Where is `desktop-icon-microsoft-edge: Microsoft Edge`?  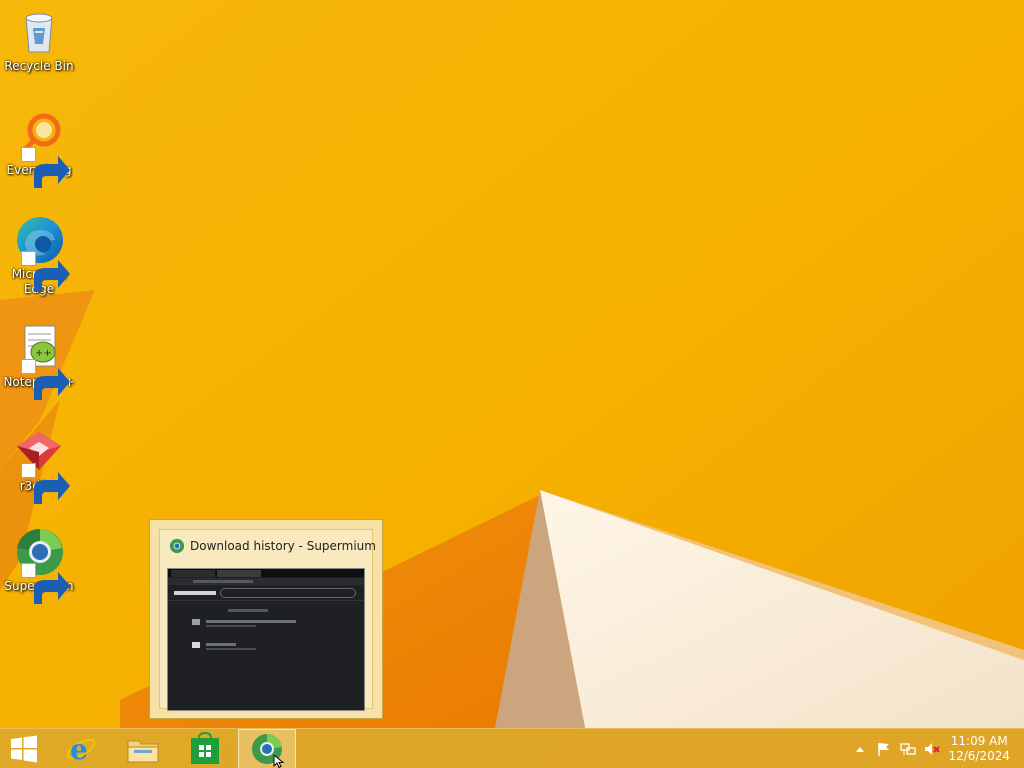
desktop-icon-microsoft-edge: Microsoft Edge is located at coordinates (39, 255).